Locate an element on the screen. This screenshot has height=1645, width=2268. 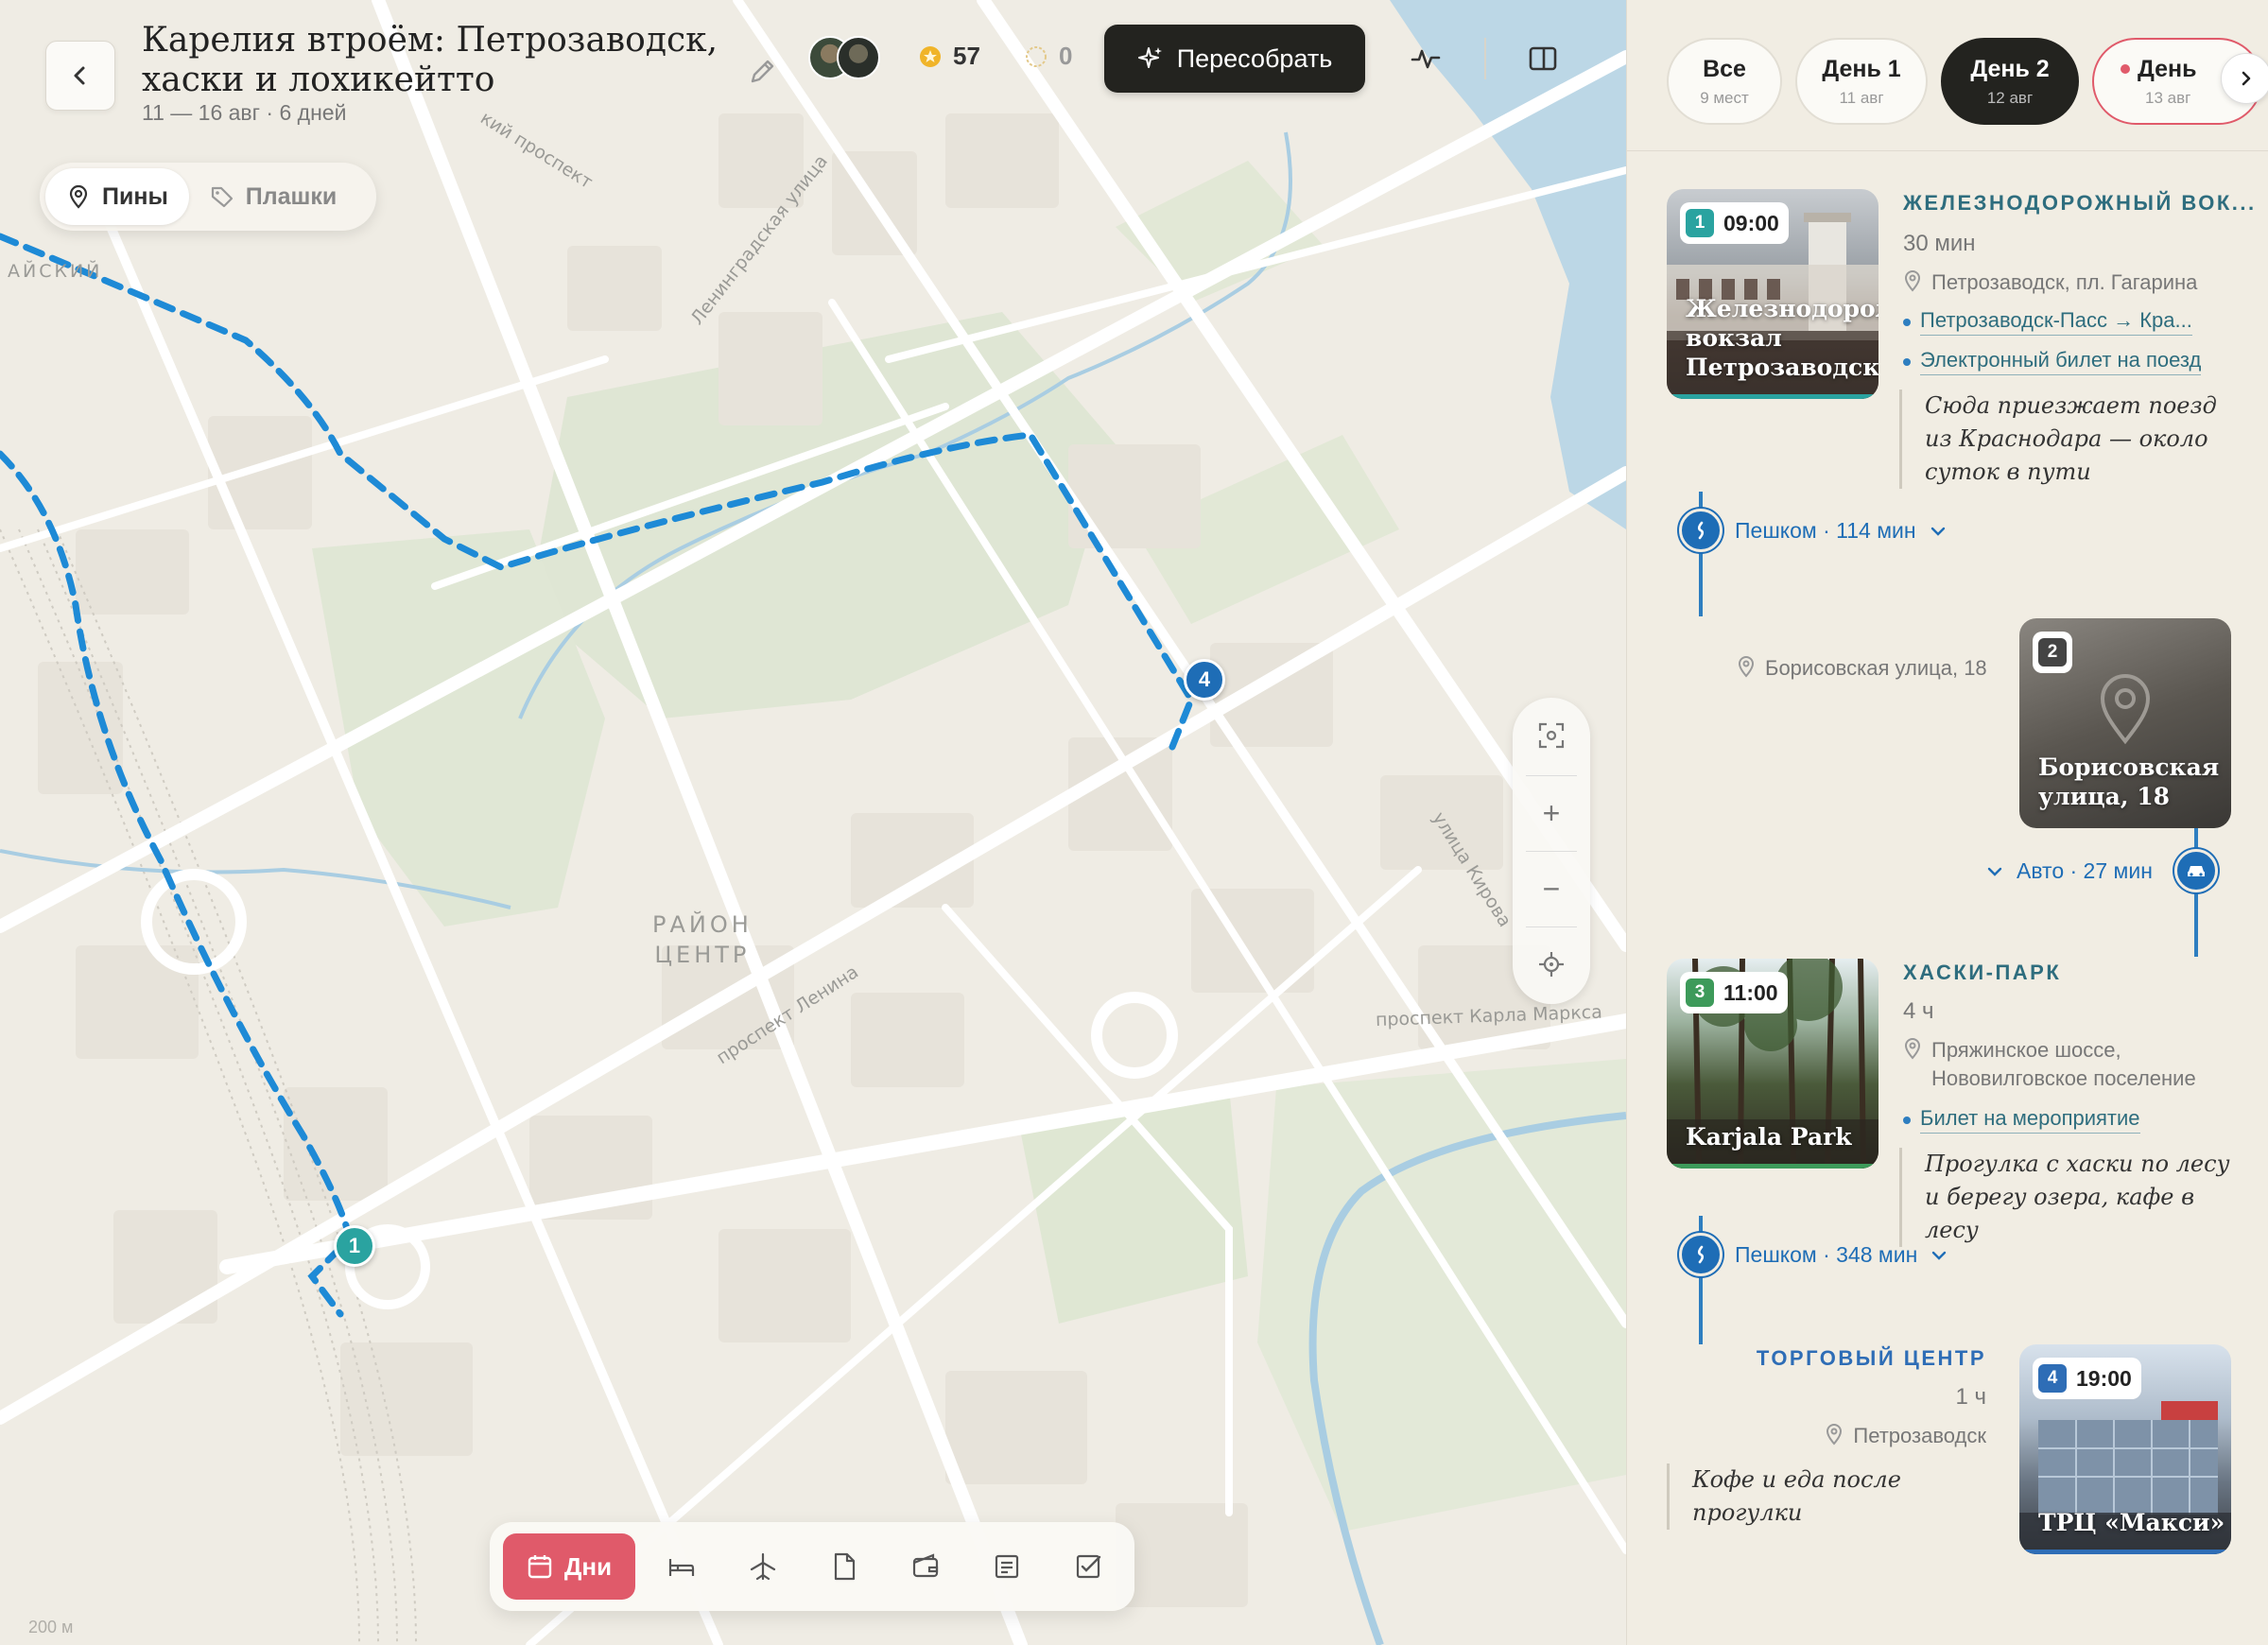
locate-me-button is located at coordinates (1551, 964).